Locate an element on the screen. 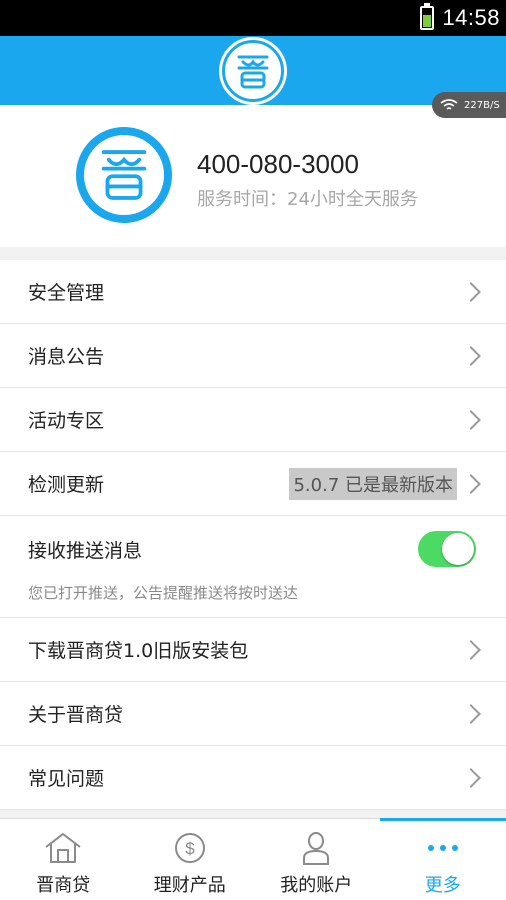 The width and height of the screenshot is (506, 900). menu-item-label: 消息公告 is located at coordinates (66, 357).